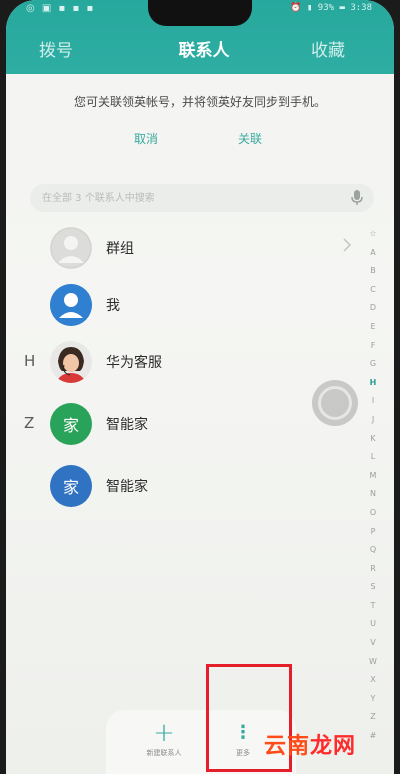 The height and width of the screenshot is (774, 400). What do you see at coordinates (373, 346) in the screenshot?
I see `index-letter: F` at bounding box center [373, 346].